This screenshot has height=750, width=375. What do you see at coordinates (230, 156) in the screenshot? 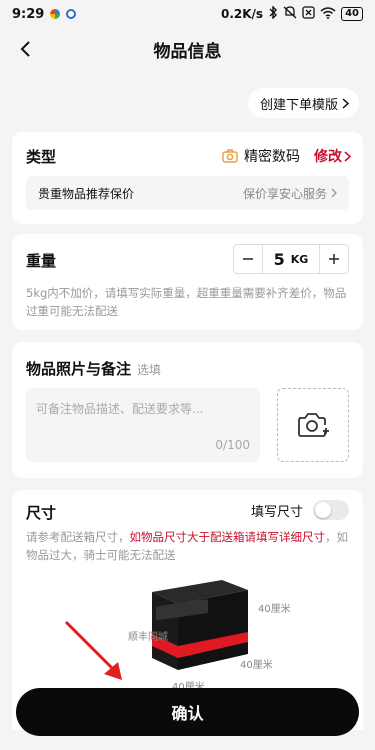
I see `camera-icon` at bounding box center [230, 156].